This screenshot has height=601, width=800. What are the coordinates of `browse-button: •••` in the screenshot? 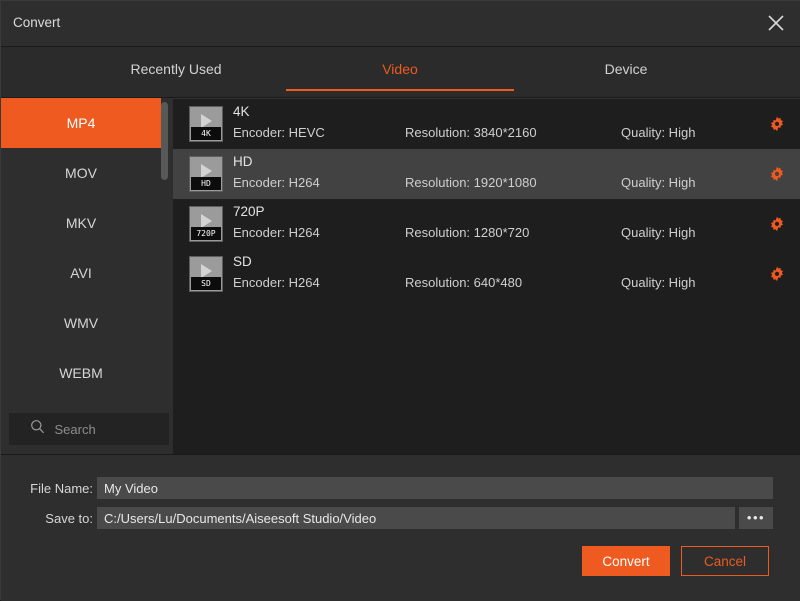 It's located at (756, 518).